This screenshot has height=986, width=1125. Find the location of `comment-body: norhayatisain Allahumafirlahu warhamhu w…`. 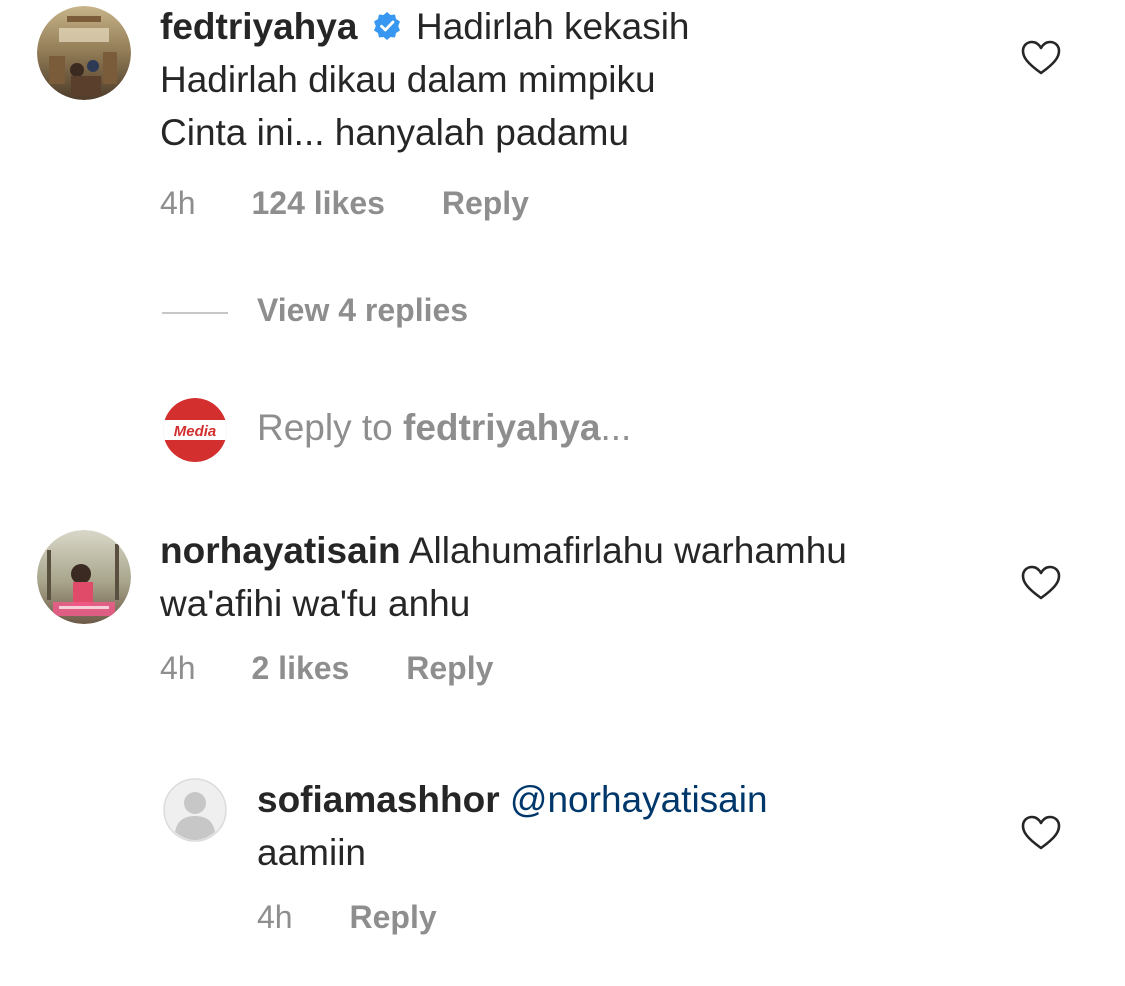

comment-body: norhayatisain Allahumafirlahu warhamhu w… is located at coordinates (503, 577).